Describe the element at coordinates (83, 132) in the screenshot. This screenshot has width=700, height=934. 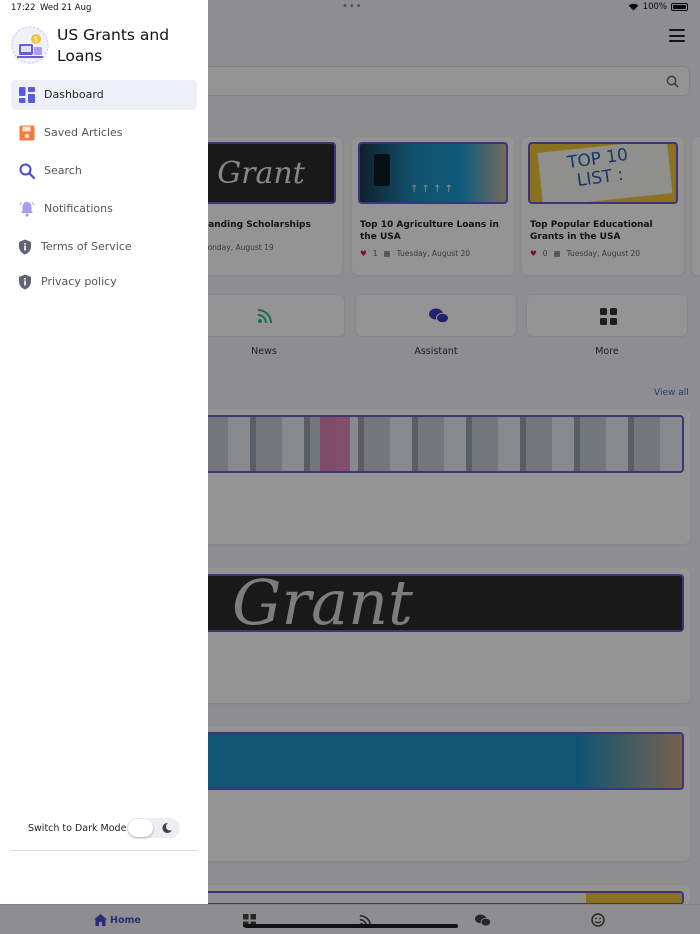
I see `nav-item-label: Saved Articles` at that location.